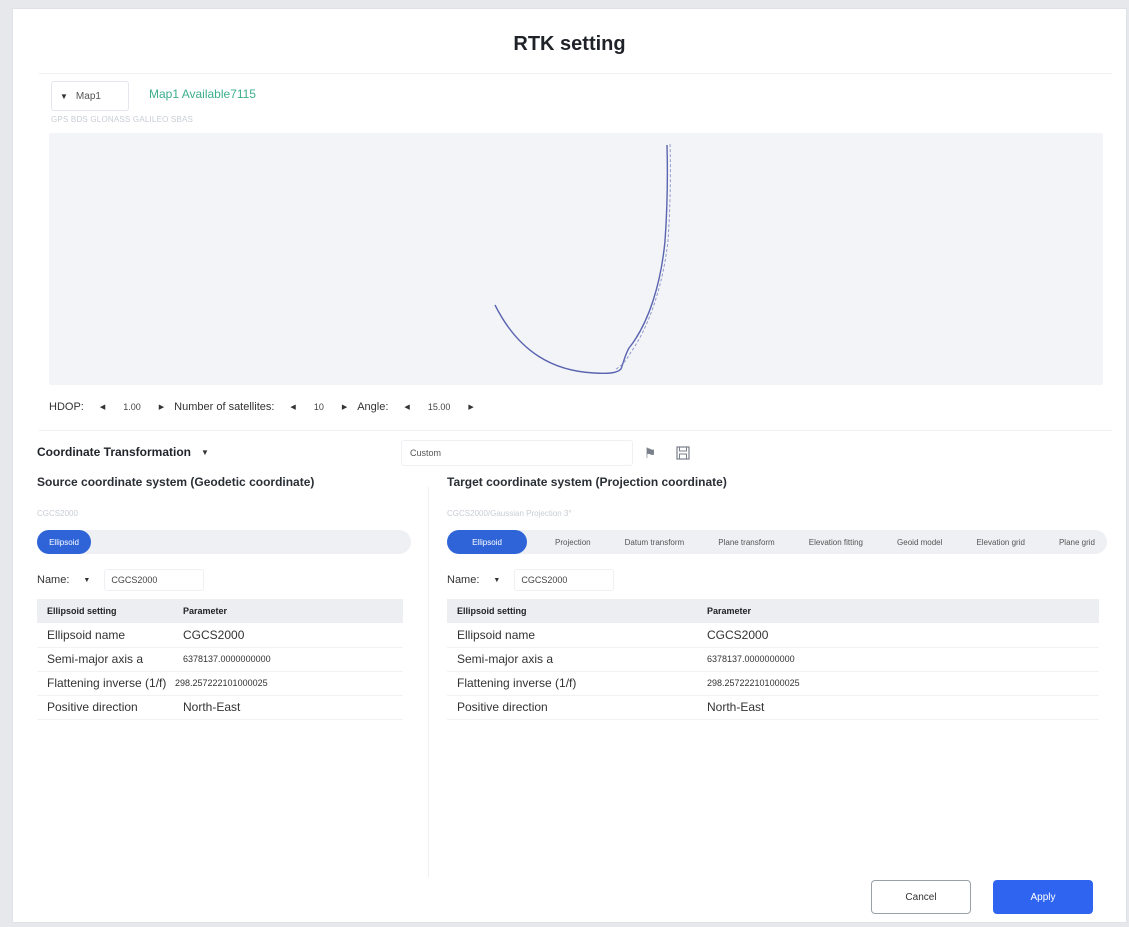 The height and width of the screenshot is (927, 1129). Describe the element at coordinates (428, 682) in the screenshot. I see `column-divider` at that location.